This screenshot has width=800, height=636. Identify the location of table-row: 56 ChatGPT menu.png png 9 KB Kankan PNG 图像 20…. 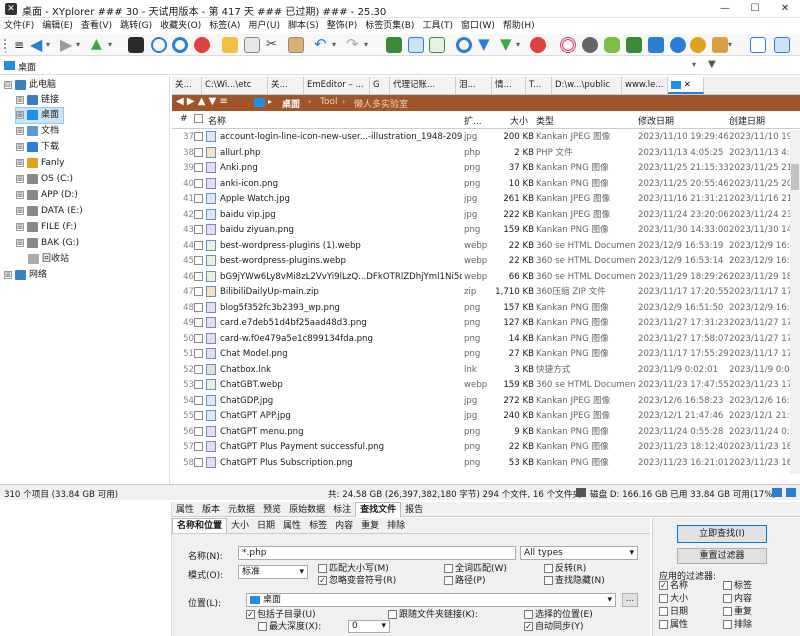
(481, 433).